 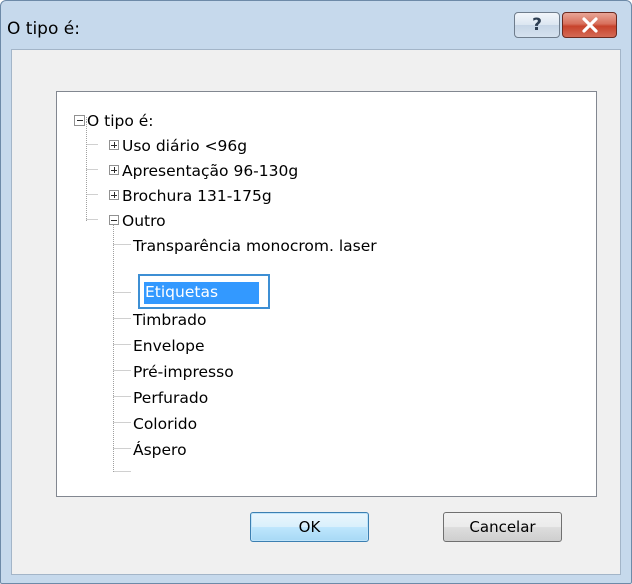 What do you see at coordinates (120, 121) in the screenshot?
I see `tree-root-label: O tipo é:` at bounding box center [120, 121].